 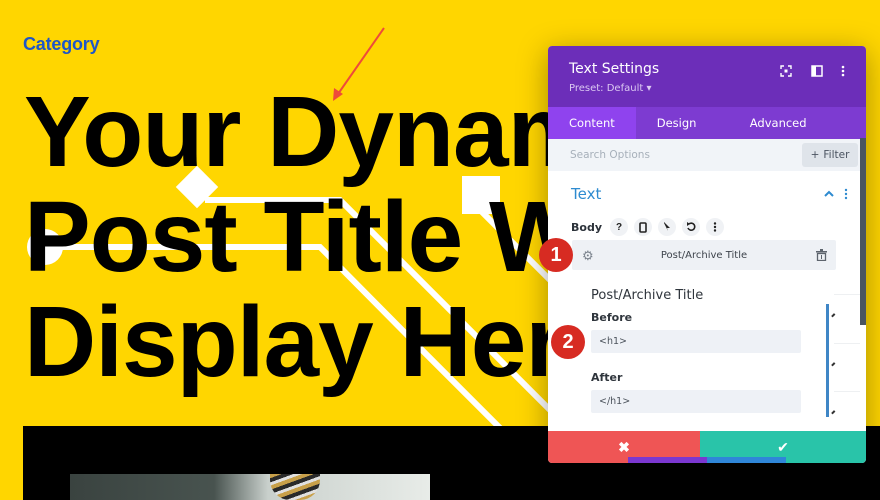 I want to click on annotation-badge-2: 2, so click(x=568, y=342).